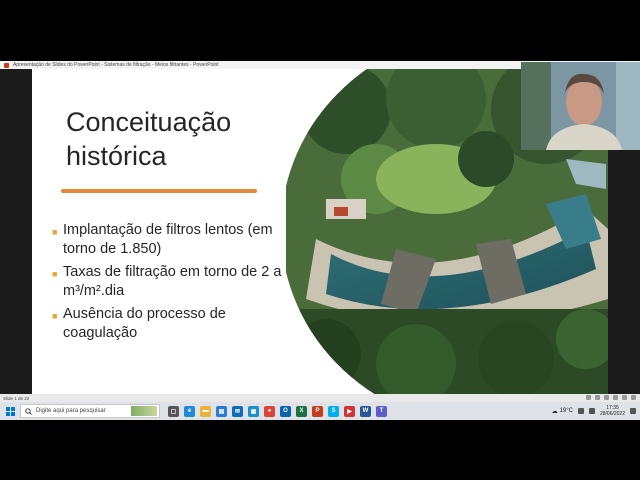 This screenshot has height=480, width=640. Describe the element at coordinates (320, 398) in the screenshot. I see `slide-status-bar: Slide 1 de 22` at that location.